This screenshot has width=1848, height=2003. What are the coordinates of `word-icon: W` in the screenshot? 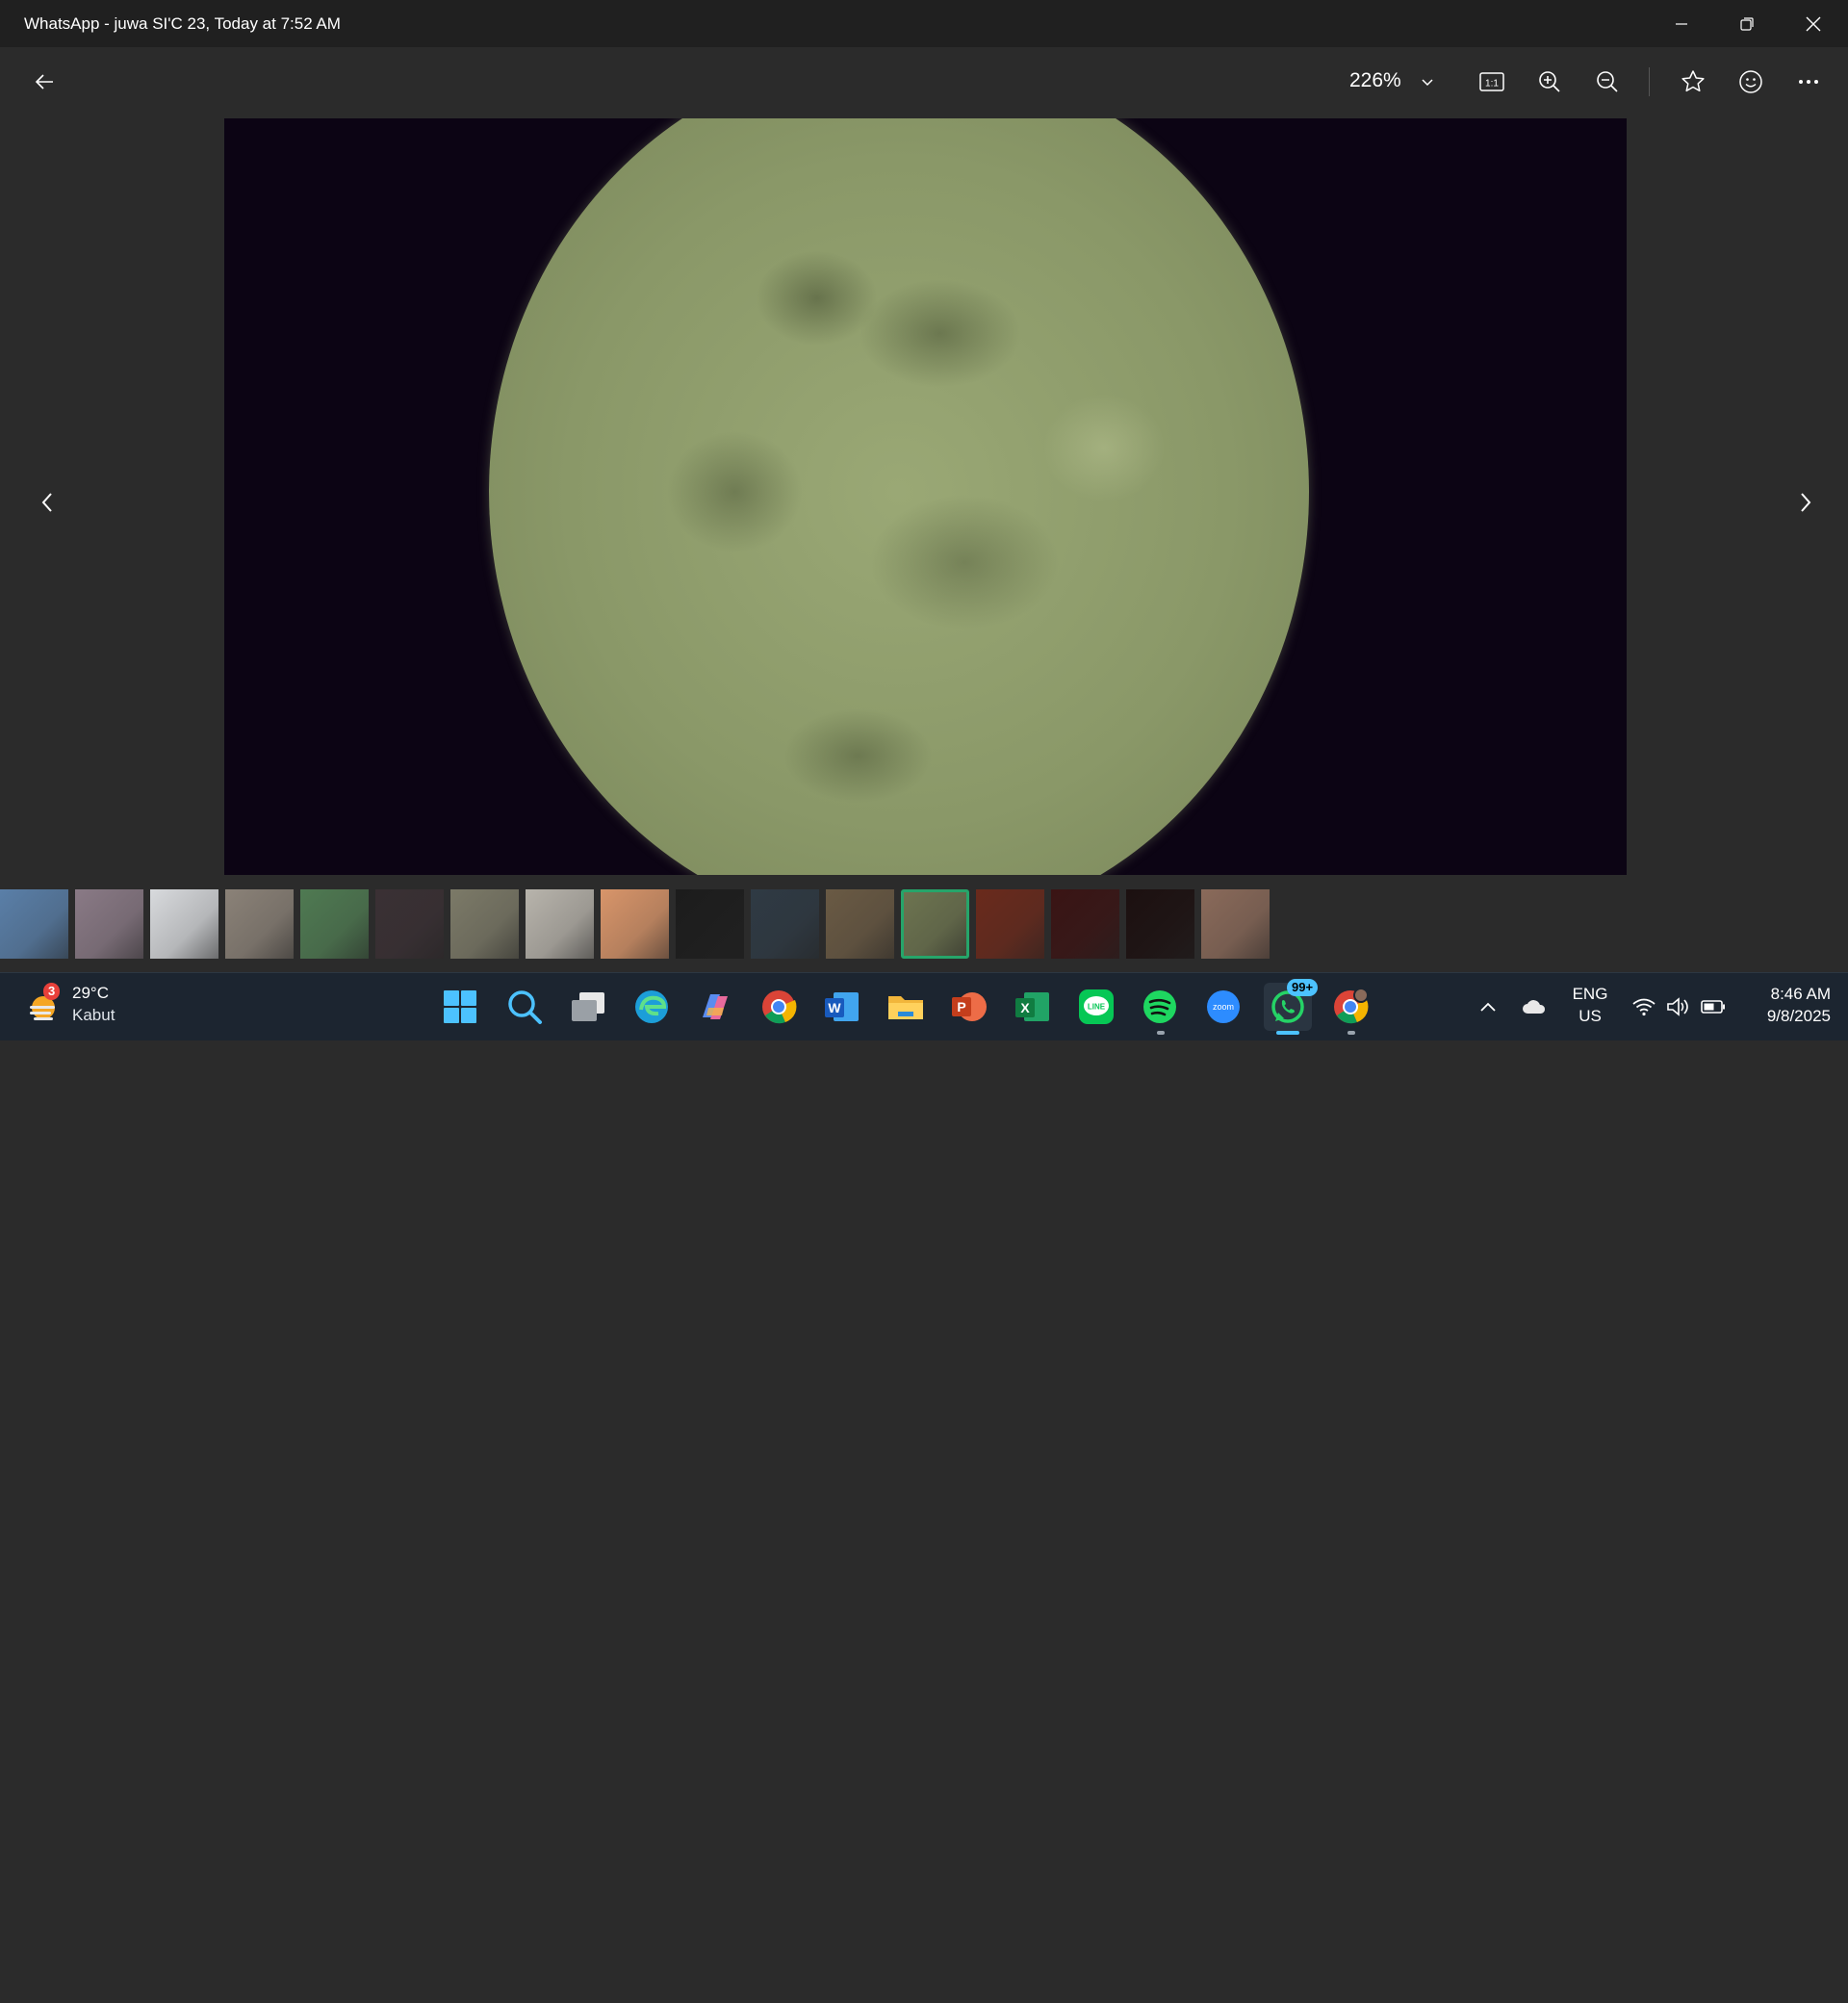 It's located at (842, 1007).